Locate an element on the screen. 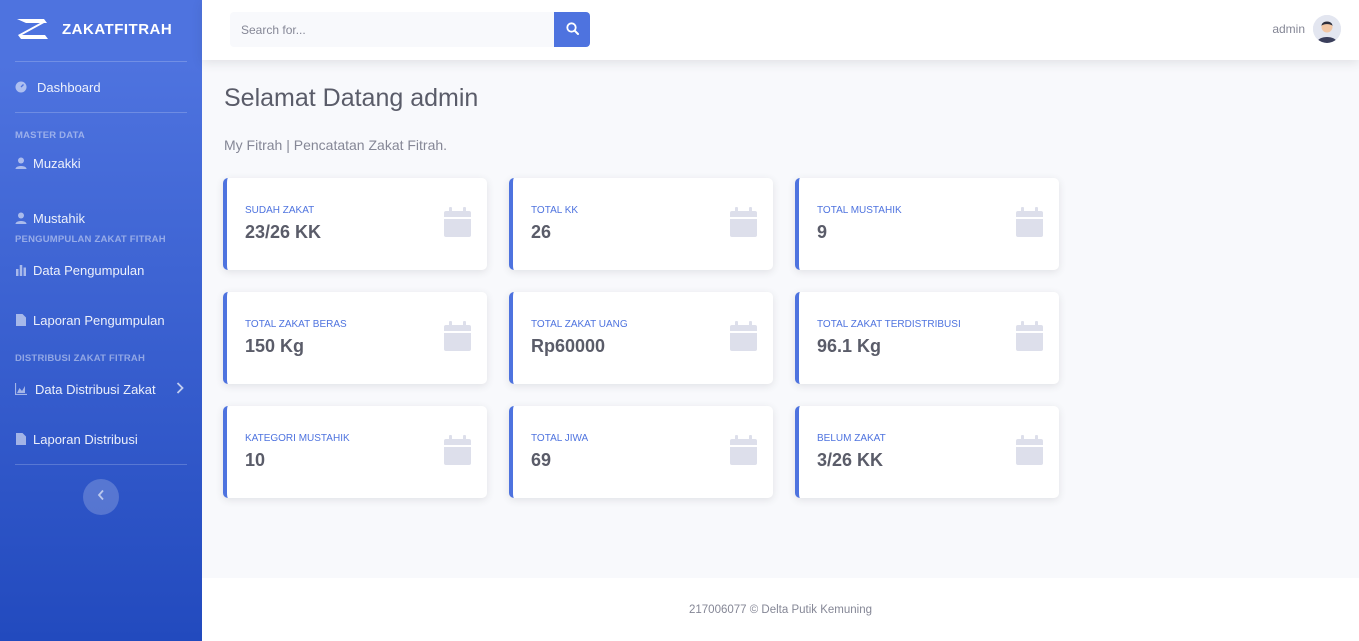 The image size is (1359, 641). sidebar-brand: ZAKATFITRAH is located at coordinates (101, 29).